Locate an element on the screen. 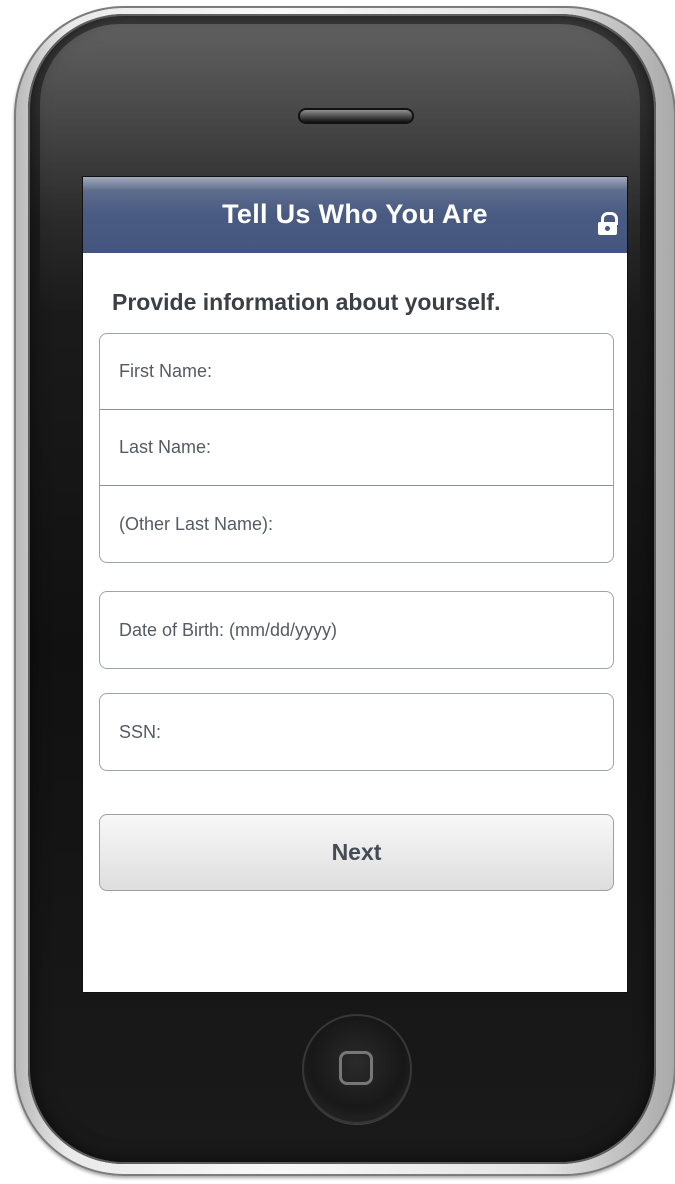 The height and width of the screenshot is (1184, 675). lock-icon is located at coordinates (608, 224).